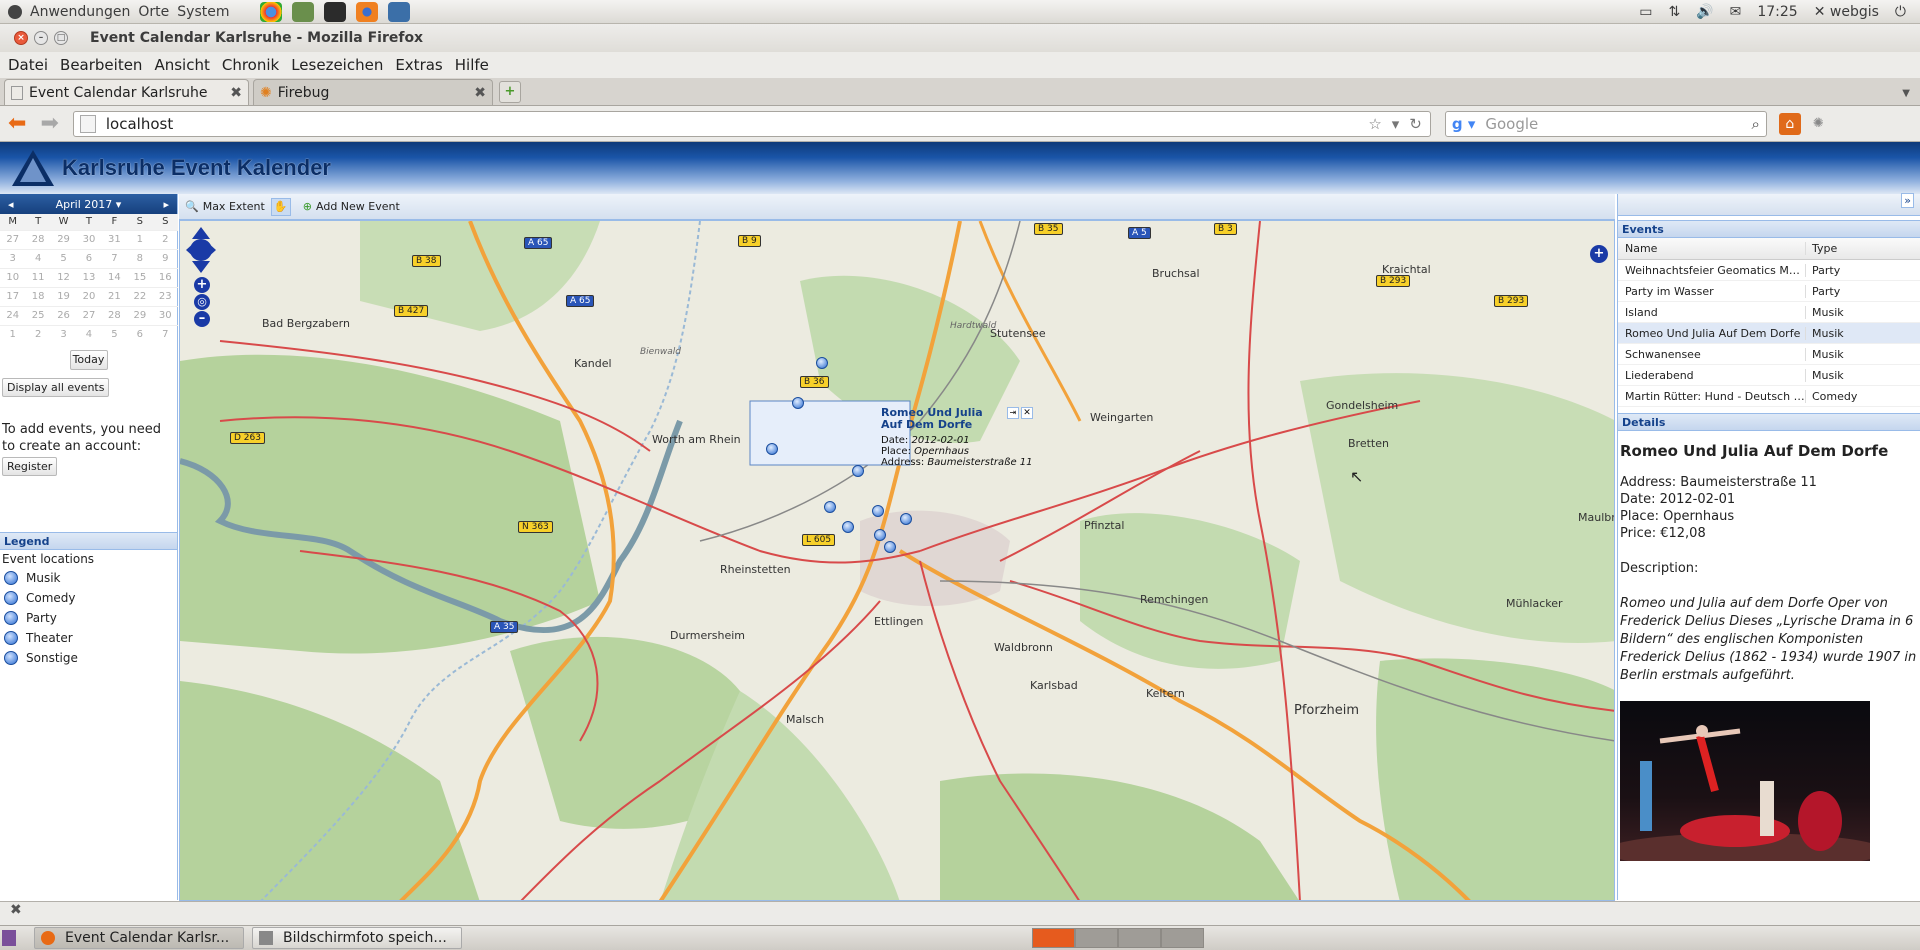 The width and height of the screenshot is (1920, 950). I want to click on new-tab-button: +, so click(510, 92).